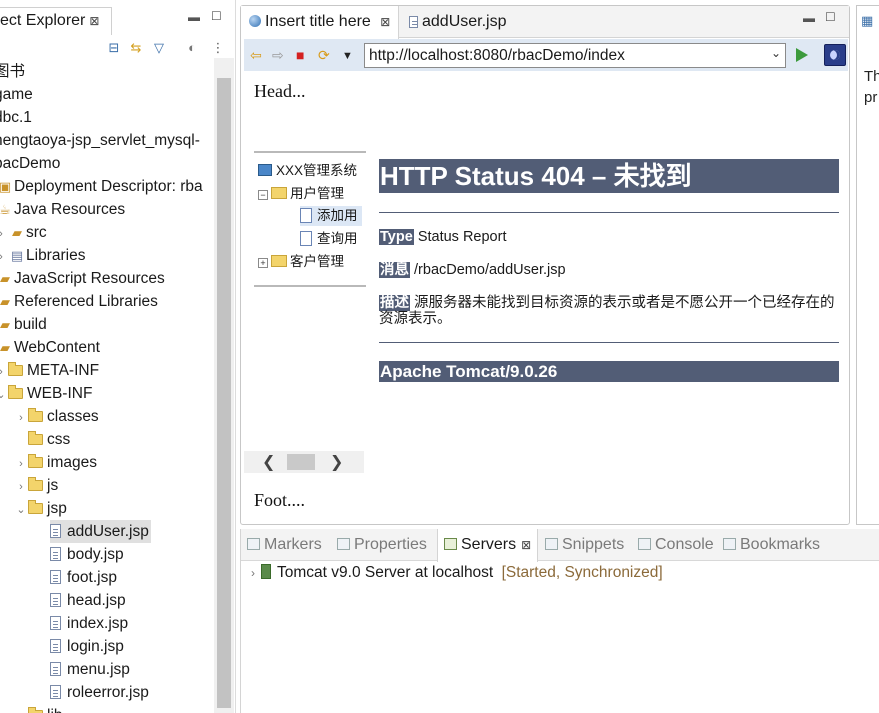 Image resolution: width=879 pixels, height=713 pixels. What do you see at coordinates (676, 545) in the screenshot?
I see `tab-console: Console` at bounding box center [676, 545].